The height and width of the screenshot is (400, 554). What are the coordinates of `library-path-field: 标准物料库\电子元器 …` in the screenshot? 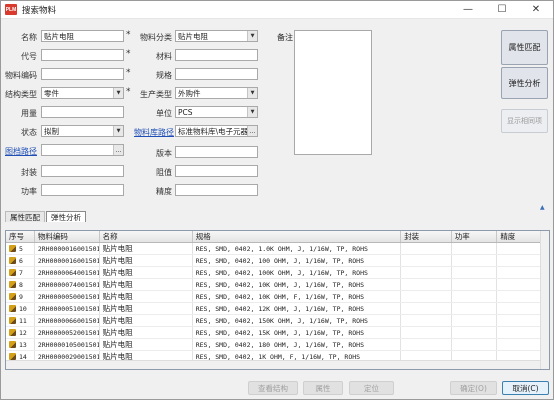 It's located at (216, 131).